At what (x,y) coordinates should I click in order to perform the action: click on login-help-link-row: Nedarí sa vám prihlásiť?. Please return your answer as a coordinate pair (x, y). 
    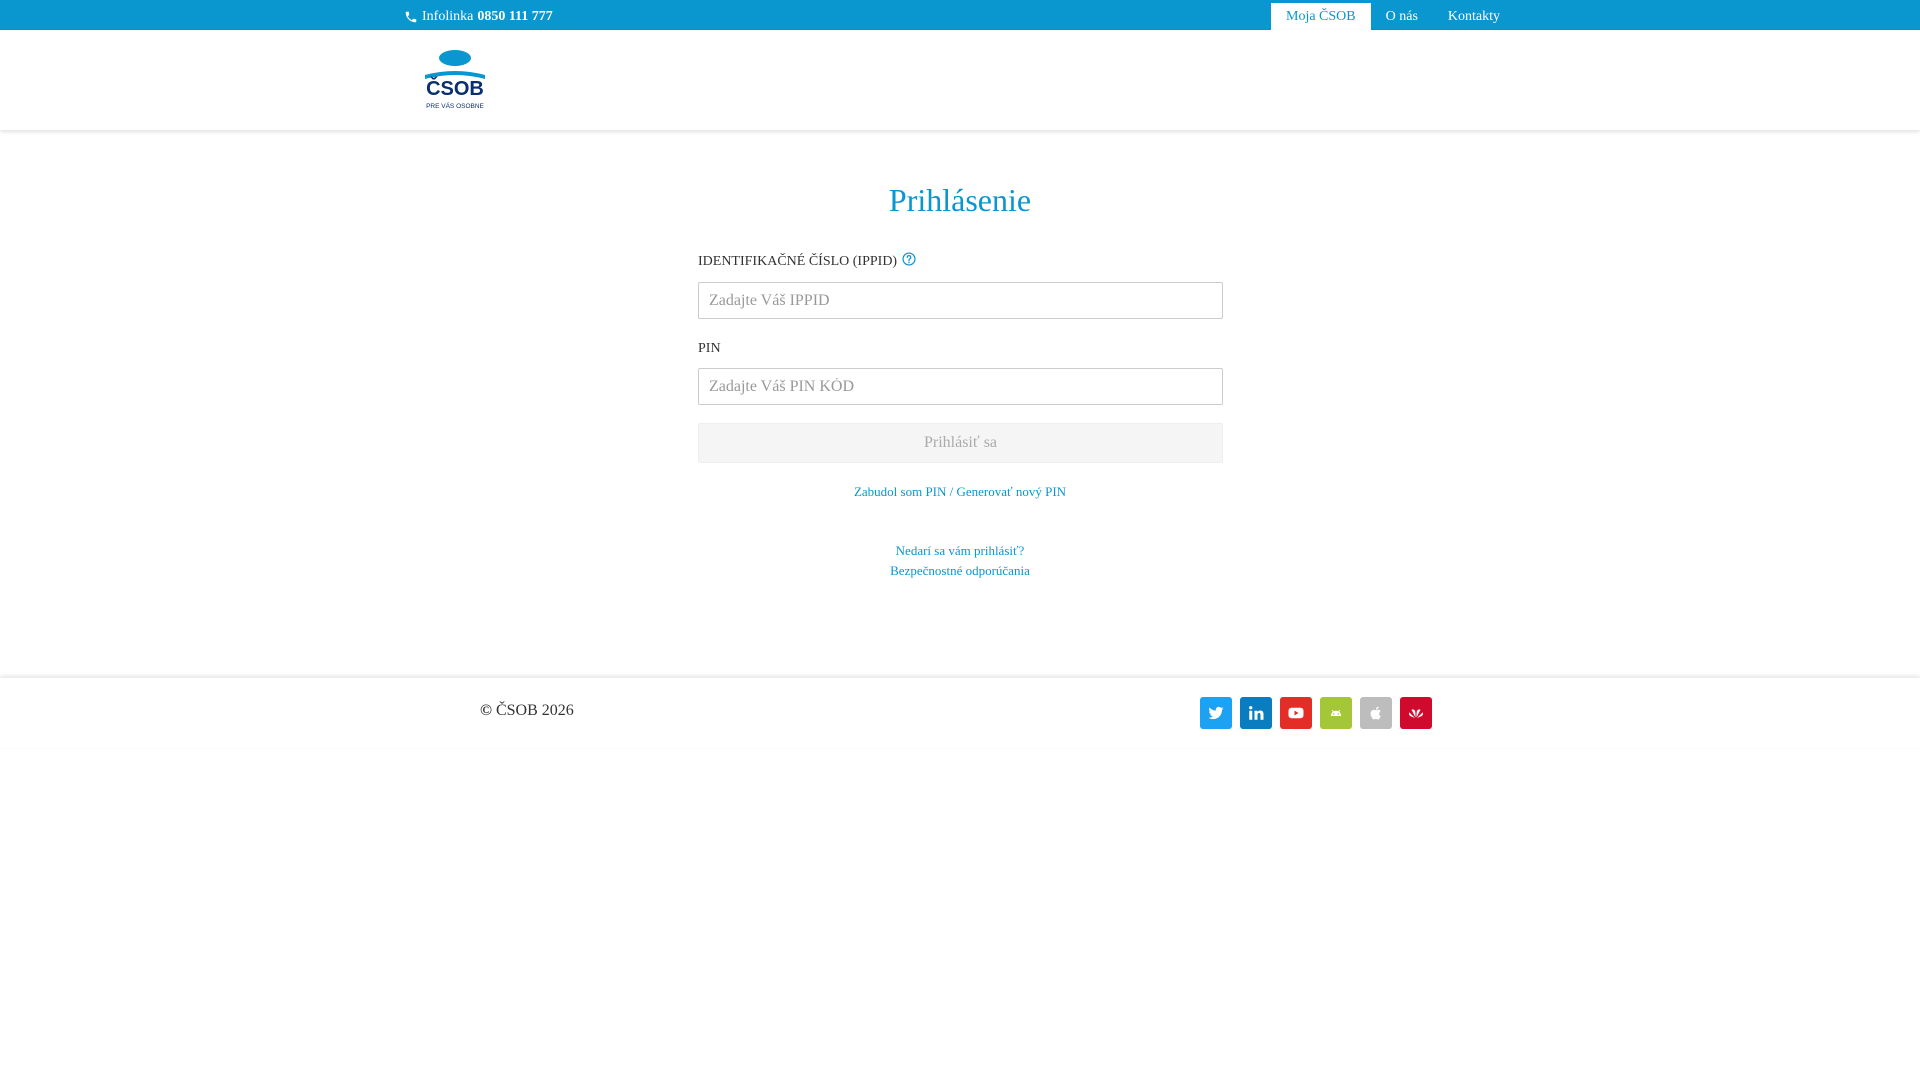
    Looking at the image, I should click on (960, 551).